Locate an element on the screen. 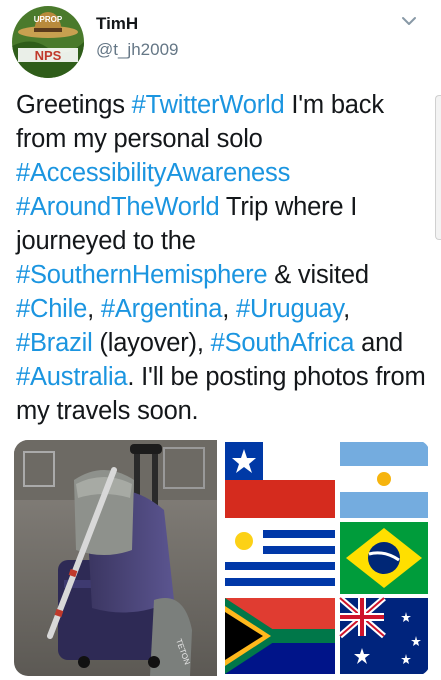  hashtag-link: #Argentina is located at coordinates (162, 309).